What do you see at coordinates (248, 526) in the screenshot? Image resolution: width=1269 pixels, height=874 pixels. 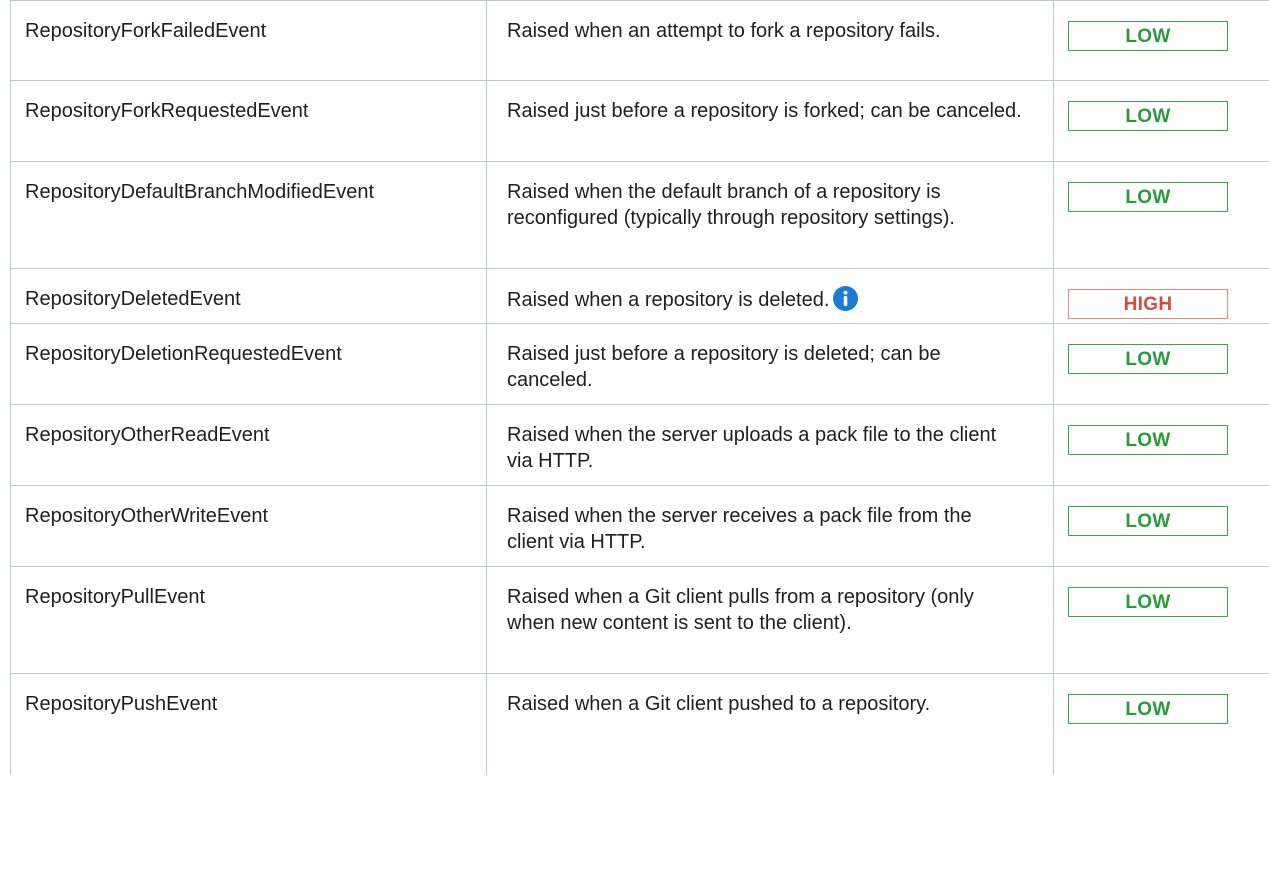 I see `event-name: RepositoryOtherWriteEvent` at bounding box center [248, 526].